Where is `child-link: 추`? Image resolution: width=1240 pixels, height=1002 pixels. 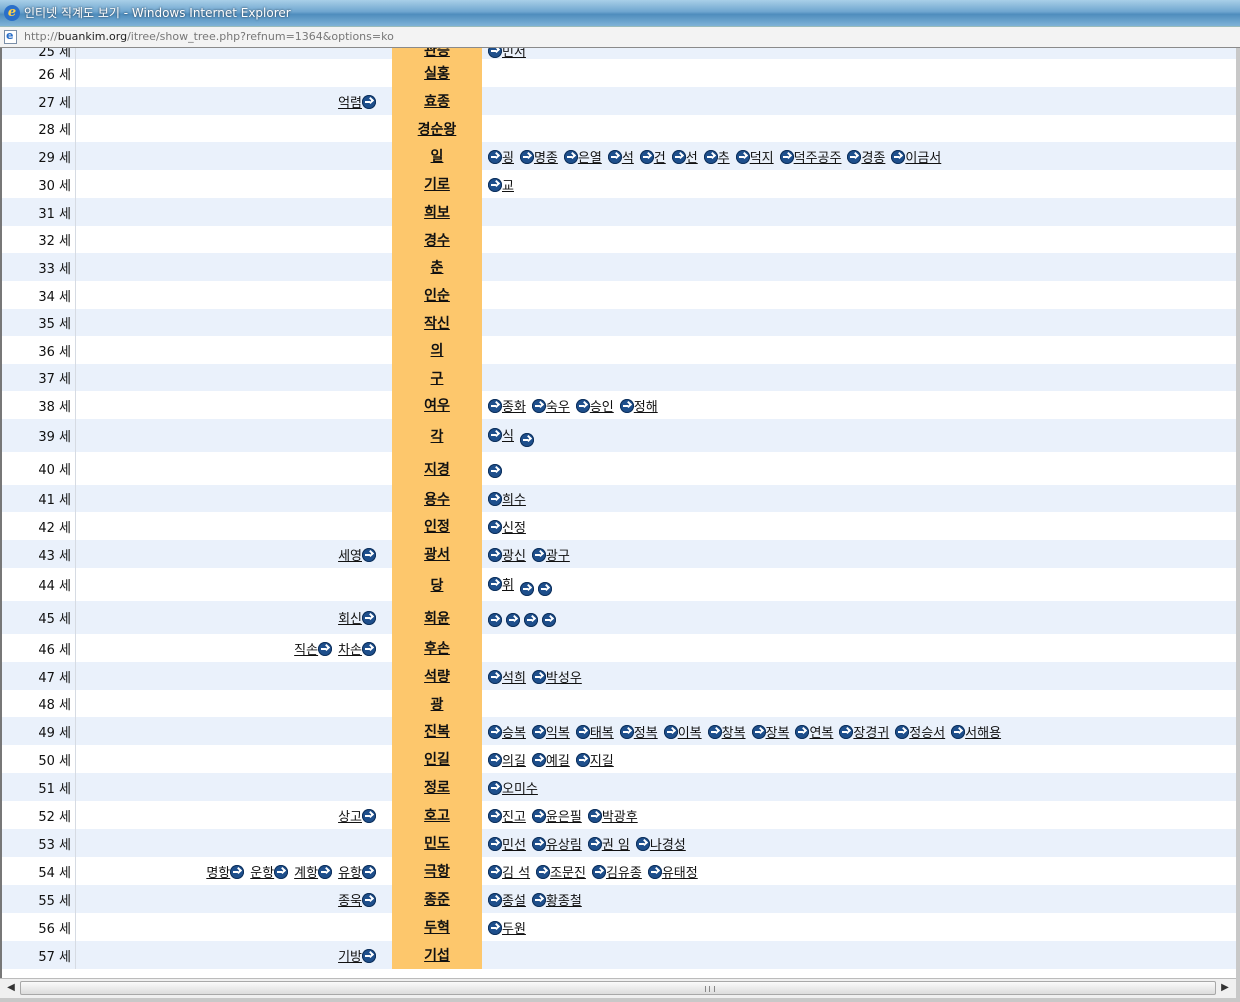 child-link: 추 is located at coordinates (716, 156).